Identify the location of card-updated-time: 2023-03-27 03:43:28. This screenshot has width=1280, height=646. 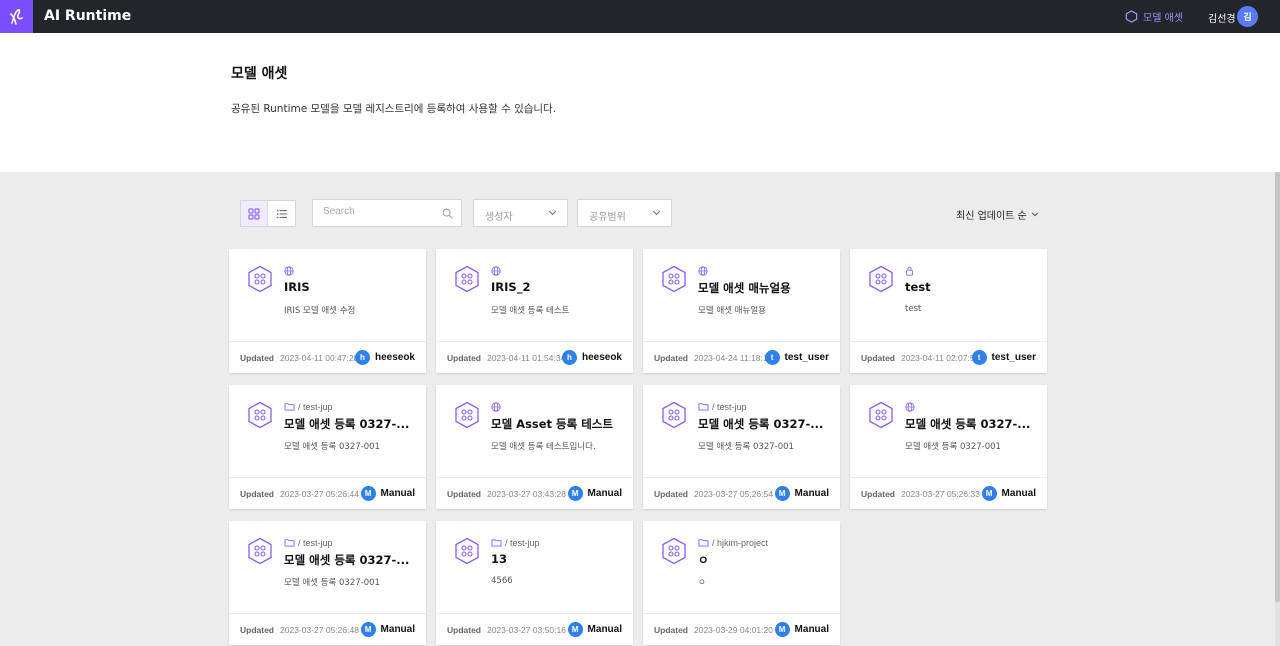
(526, 494).